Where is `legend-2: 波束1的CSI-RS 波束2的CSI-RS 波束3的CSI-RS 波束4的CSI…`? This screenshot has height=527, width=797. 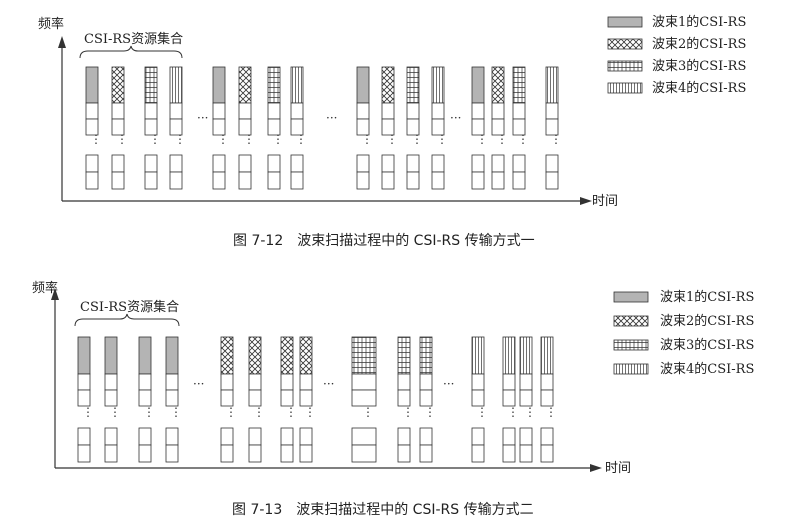
legend-2: 波束1的CSI-RS 波束2的CSI-RS 波束3的CSI-RS 波束4的CSI… is located at coordinates (683, 333).